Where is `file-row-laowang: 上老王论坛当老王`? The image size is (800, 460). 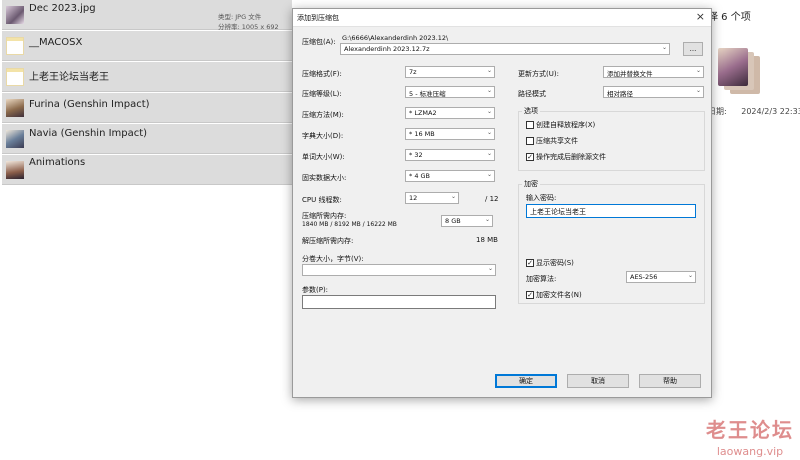 file-row-laowang: 上老王论坛当老王 is located at coordinates (147, 77).